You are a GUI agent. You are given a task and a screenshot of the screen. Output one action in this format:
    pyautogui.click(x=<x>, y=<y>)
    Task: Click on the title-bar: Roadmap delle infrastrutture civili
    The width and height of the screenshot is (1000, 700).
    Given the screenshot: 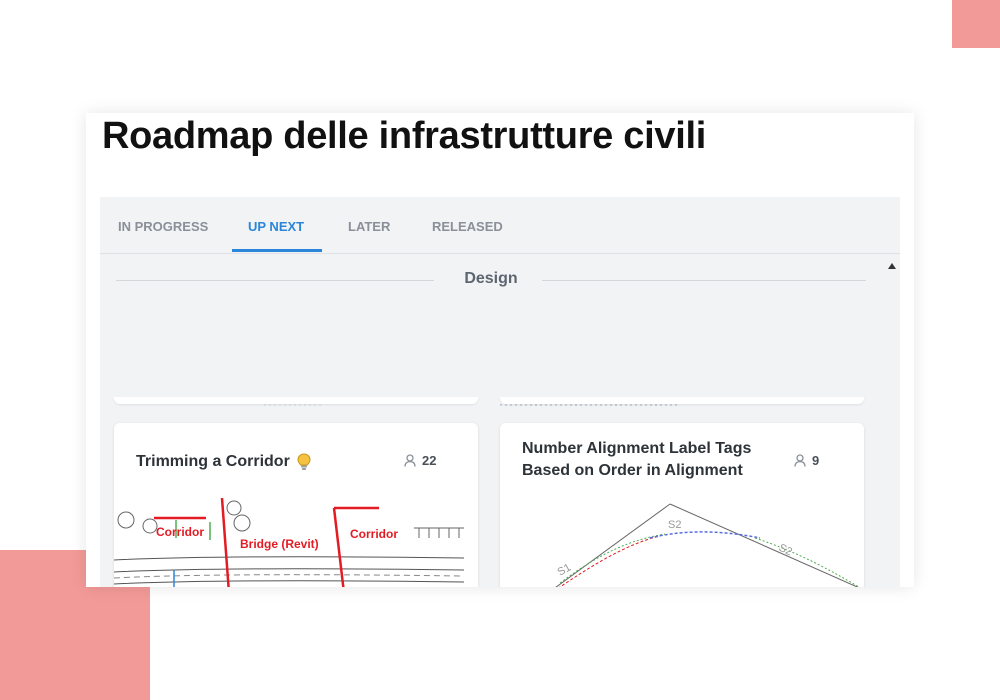 What is the action you would take?
    pyautogui.click(x=500, y=155)
    